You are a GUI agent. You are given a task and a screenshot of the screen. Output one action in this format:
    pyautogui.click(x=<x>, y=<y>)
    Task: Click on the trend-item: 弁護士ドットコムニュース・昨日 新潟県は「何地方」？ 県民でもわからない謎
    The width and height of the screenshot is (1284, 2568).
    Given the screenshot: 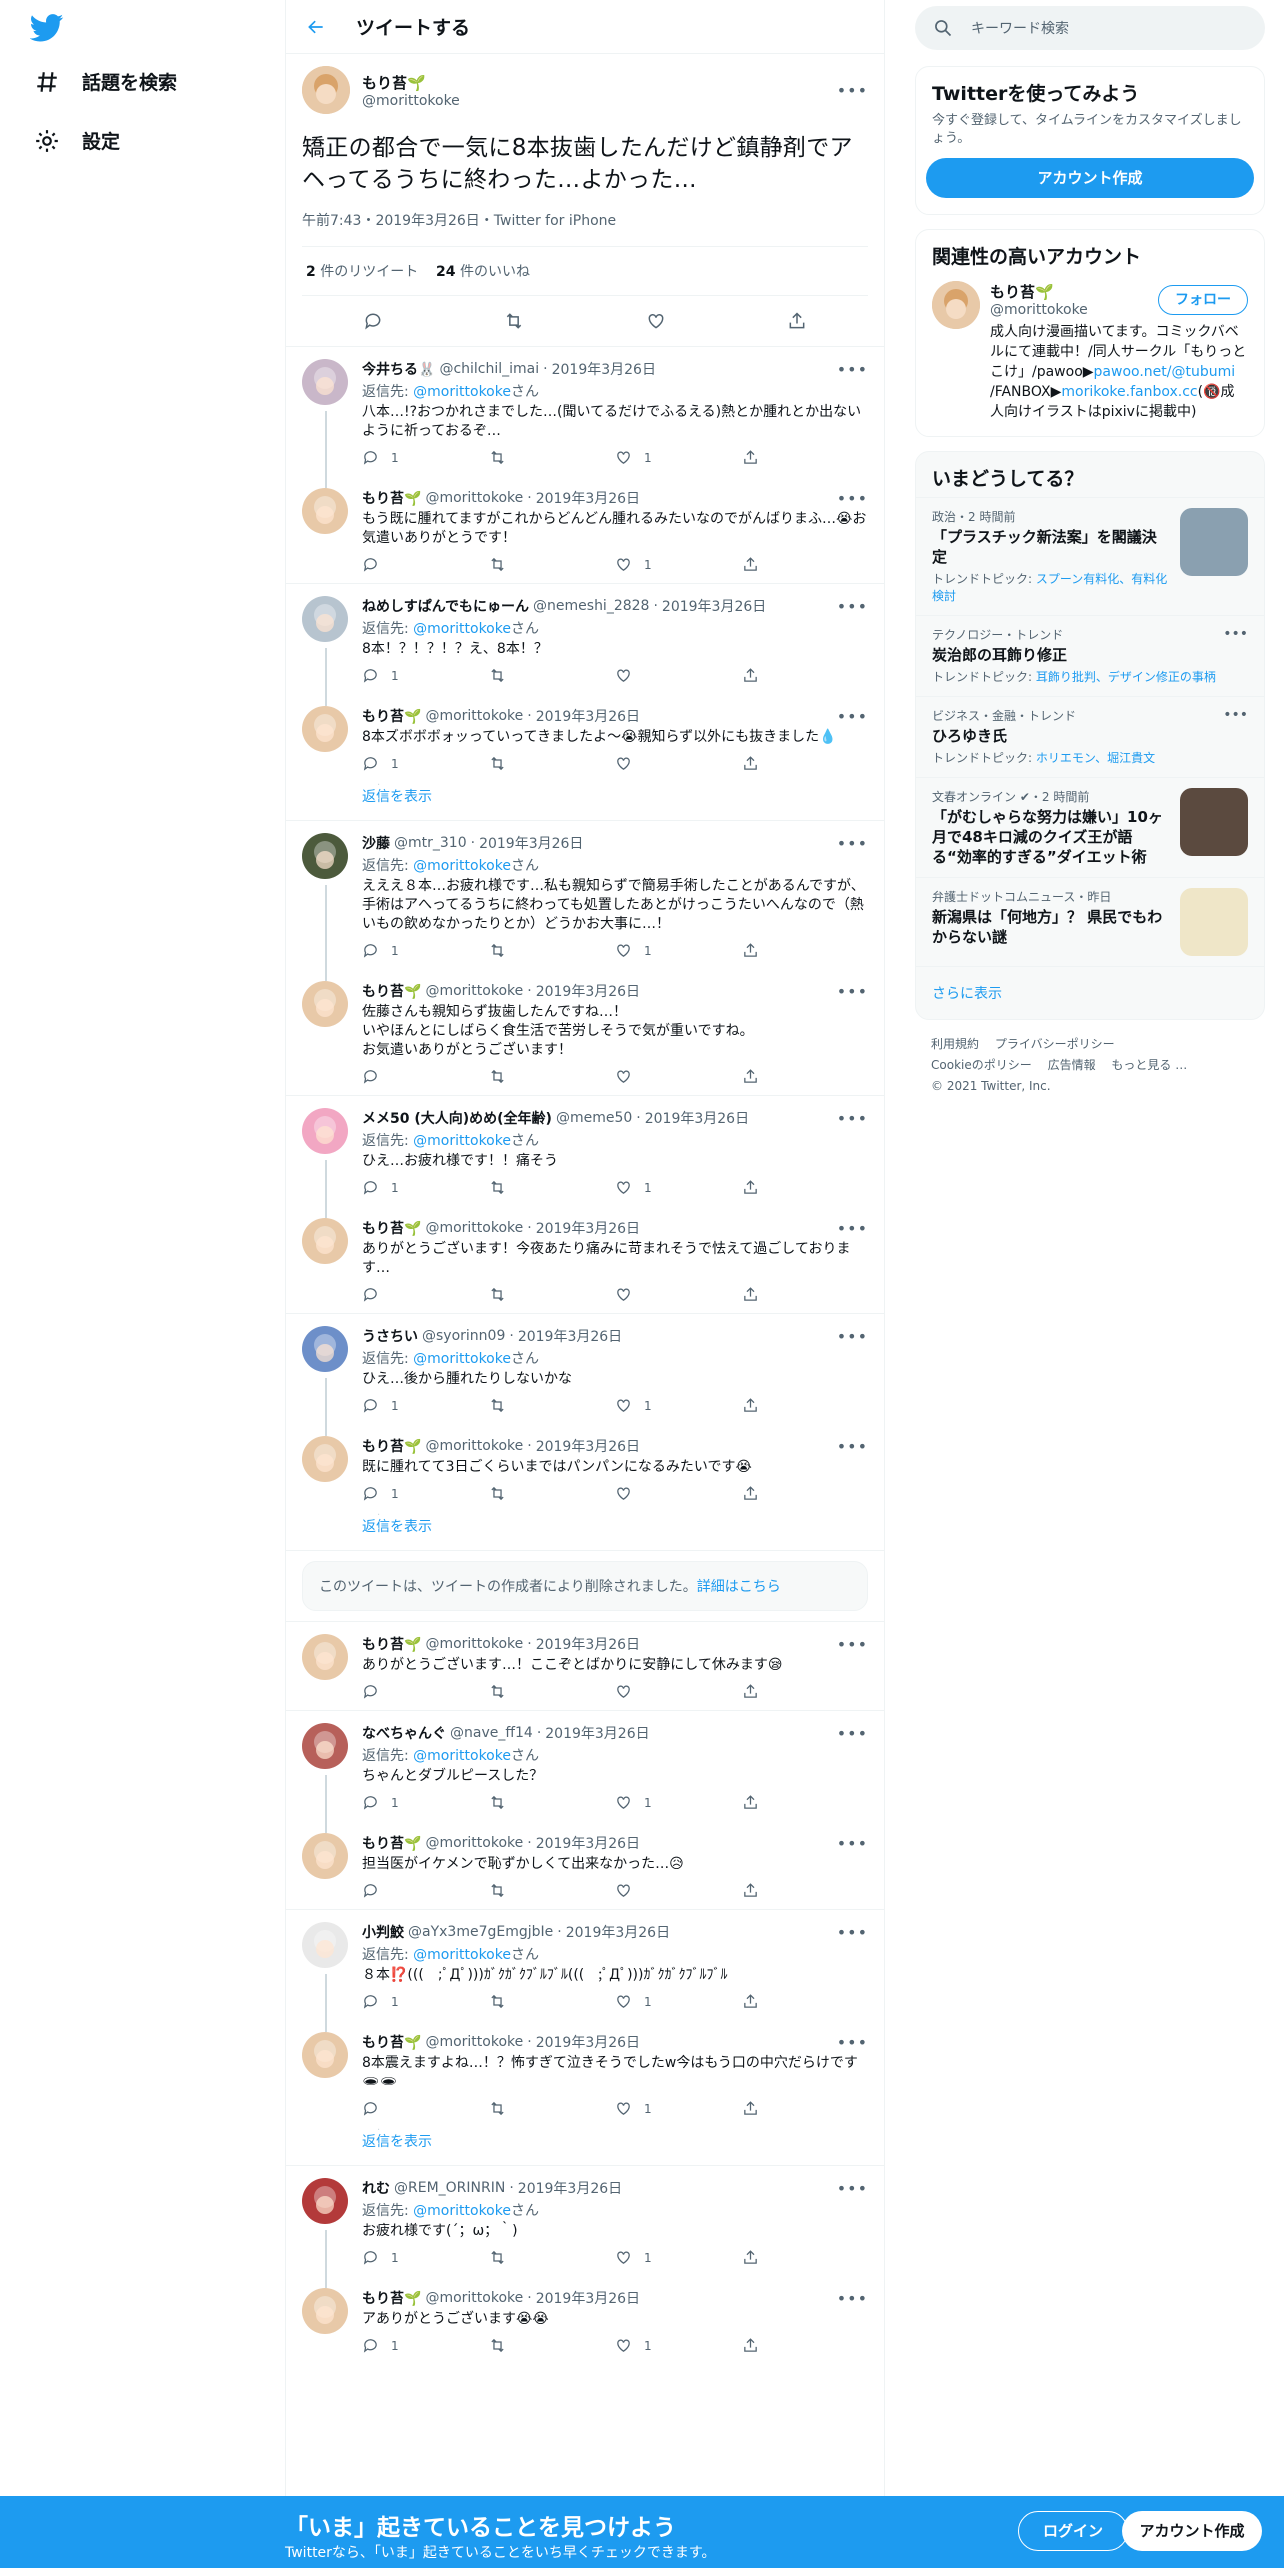 What is the action you would take?
    pyautogui.click(x=1090, y=921)
    